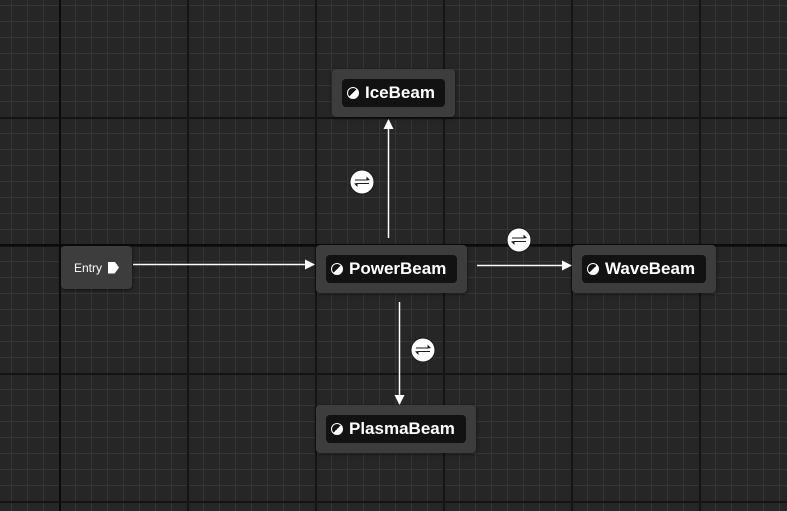 This screenshot has width=787, height=511. Describe the element at coordinates (398, 268) in the screenshot. I see `state-label-powerbeam: PowerBeam` at that location.